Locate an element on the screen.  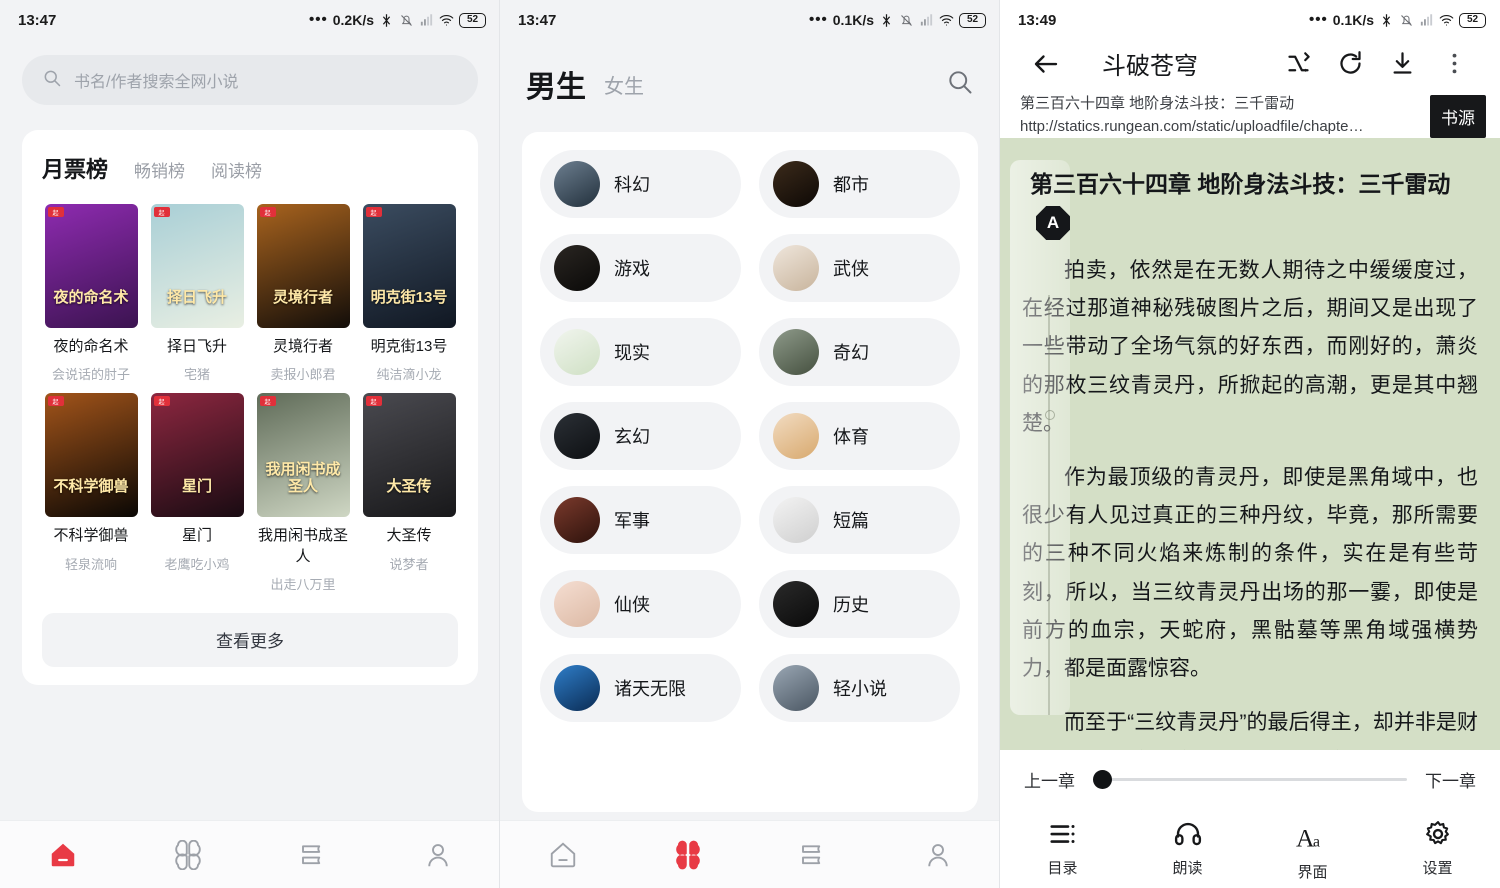
bottom-nav-category is located at coordinates (750, 854).